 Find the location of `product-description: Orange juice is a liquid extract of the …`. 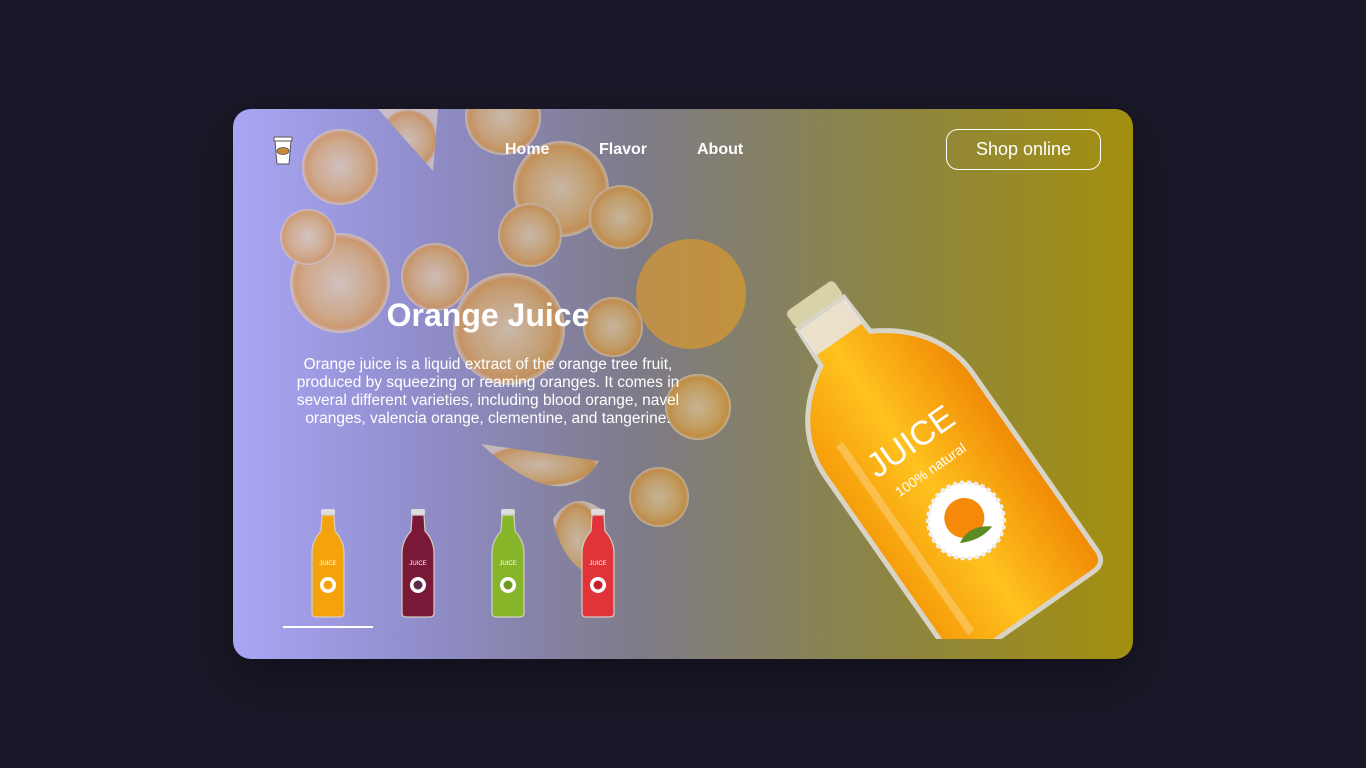

product-description: Orange juice is a liquid extract of the … is located at coordinates (488, 391).